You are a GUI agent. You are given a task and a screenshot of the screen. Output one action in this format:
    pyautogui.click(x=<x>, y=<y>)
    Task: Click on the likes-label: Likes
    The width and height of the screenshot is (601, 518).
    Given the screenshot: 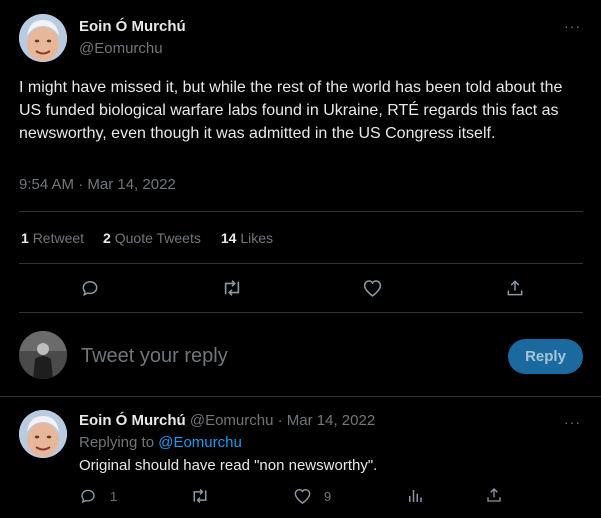 What is the action you would take?
    pyautogui.click(x=257, y=238)
    